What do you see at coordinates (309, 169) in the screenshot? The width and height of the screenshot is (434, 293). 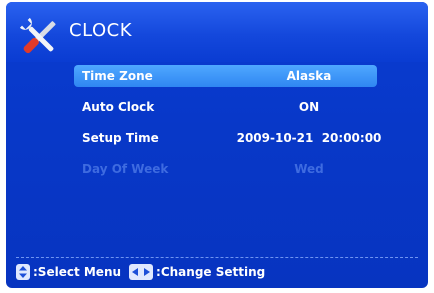 I see `menu-item-value: Wed` at bounding box center [309, 169].